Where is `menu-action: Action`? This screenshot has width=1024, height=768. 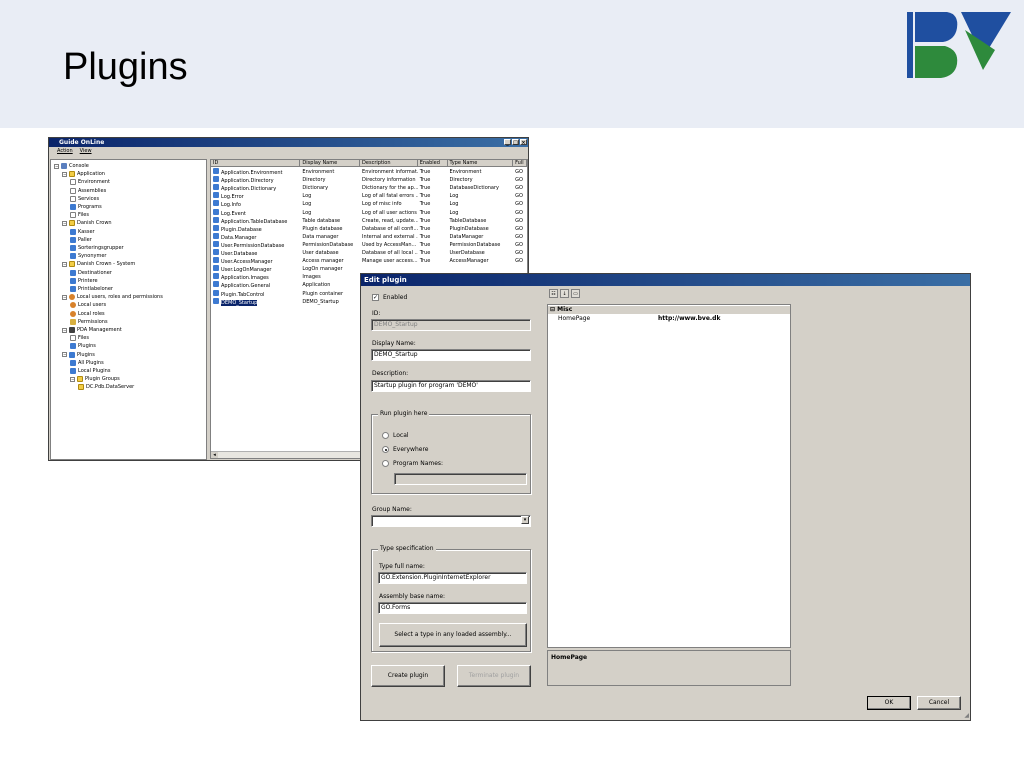
menu-action: Action is located at coordinates (65, 151).